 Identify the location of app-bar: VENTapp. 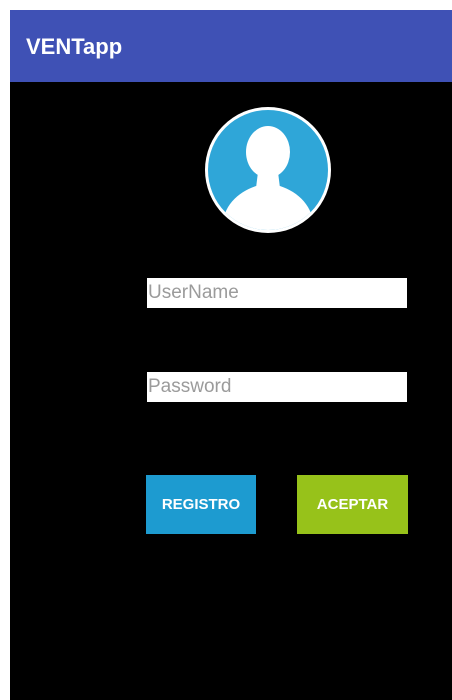
(231, 46).